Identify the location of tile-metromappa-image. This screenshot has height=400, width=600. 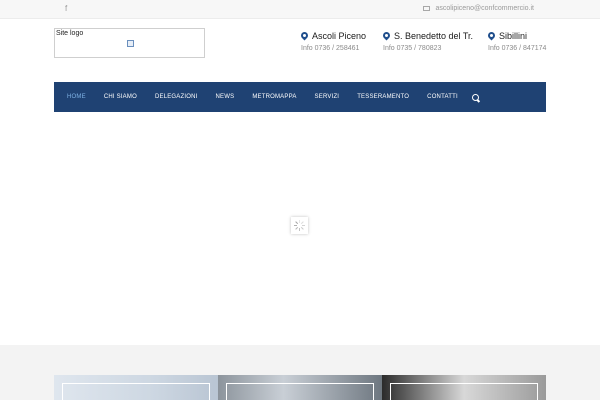
(136, 387).